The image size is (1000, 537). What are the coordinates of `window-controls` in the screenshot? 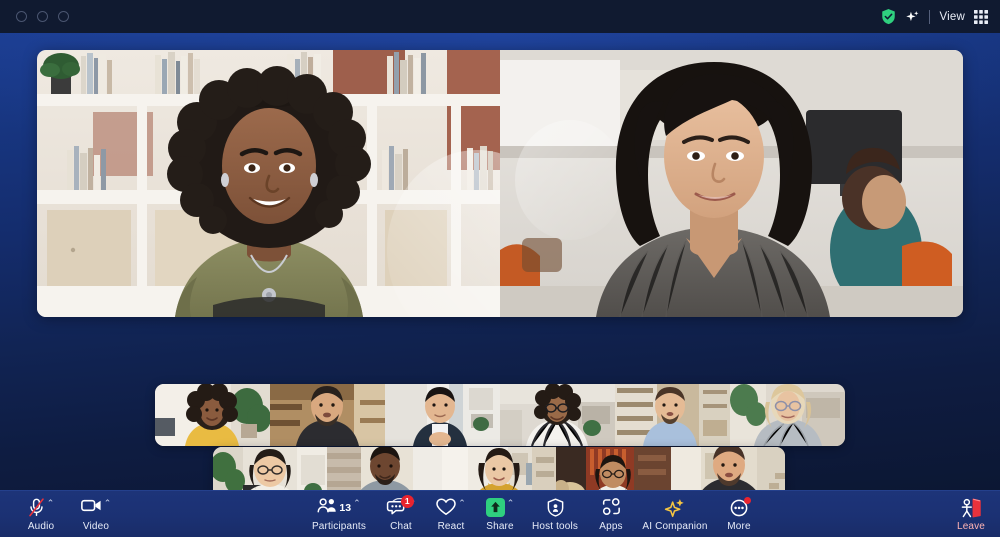 It's located at (34, 16).